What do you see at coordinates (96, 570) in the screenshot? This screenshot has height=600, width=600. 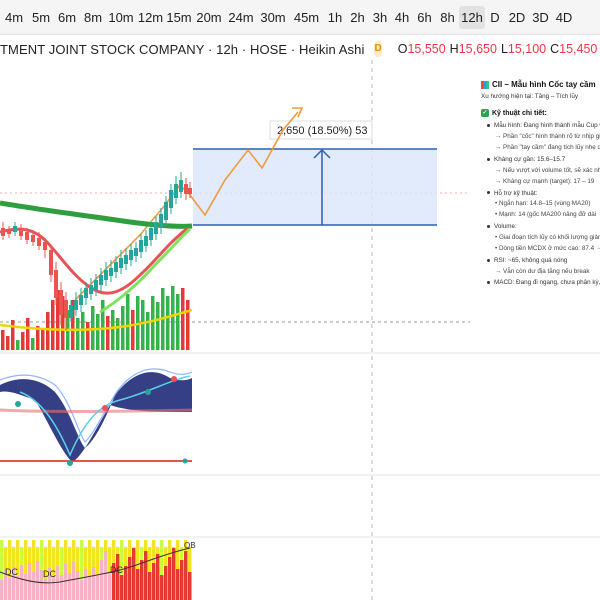 I see `mcdx-pane` at bounding box center [96, 570].